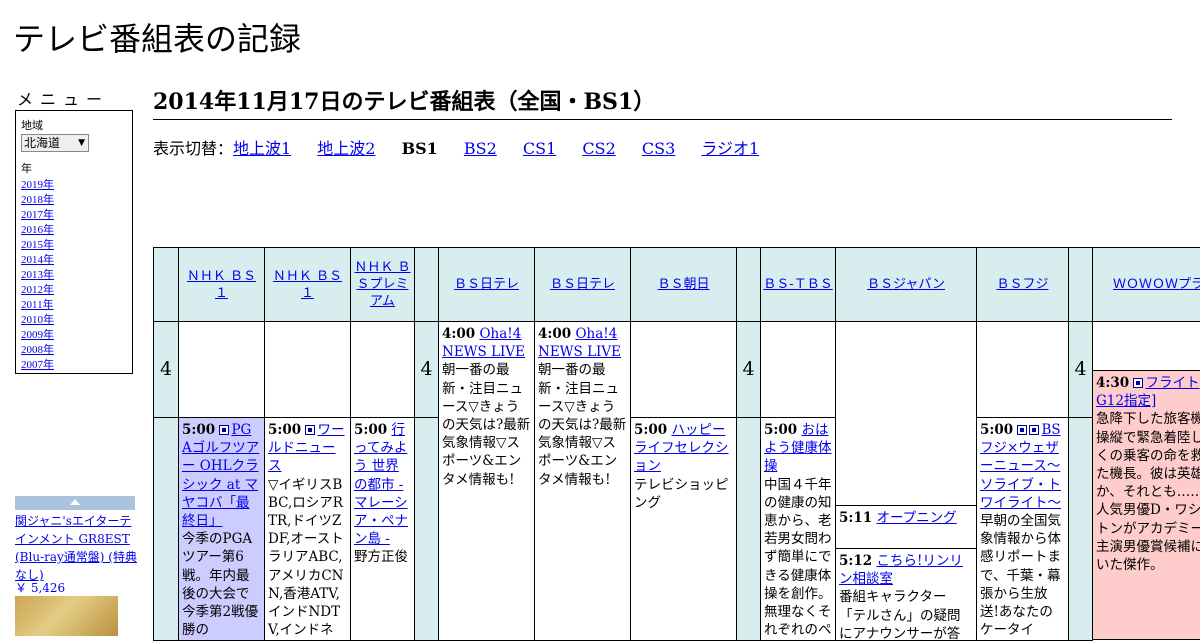  Describe the element at coordinates (81, 143) in the screenshot. I see `chevron-down-icon: ▼` at that location.